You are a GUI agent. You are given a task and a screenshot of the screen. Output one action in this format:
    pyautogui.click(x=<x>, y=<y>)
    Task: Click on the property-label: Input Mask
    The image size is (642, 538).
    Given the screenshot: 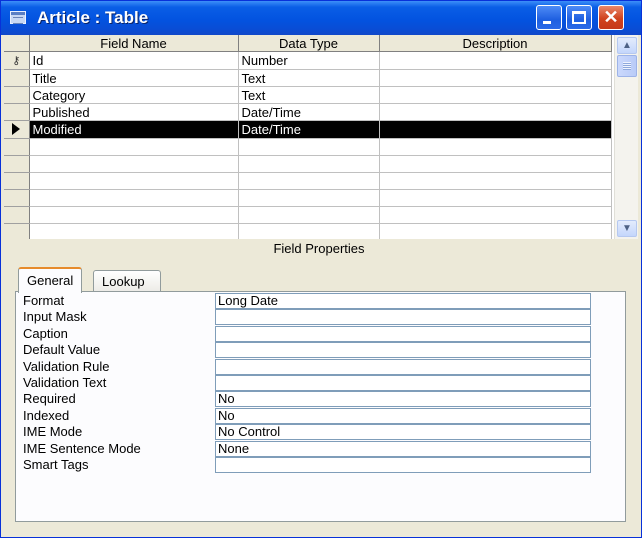 What is the action you would take?
    pyautogui.click(x=55, y=317)
    